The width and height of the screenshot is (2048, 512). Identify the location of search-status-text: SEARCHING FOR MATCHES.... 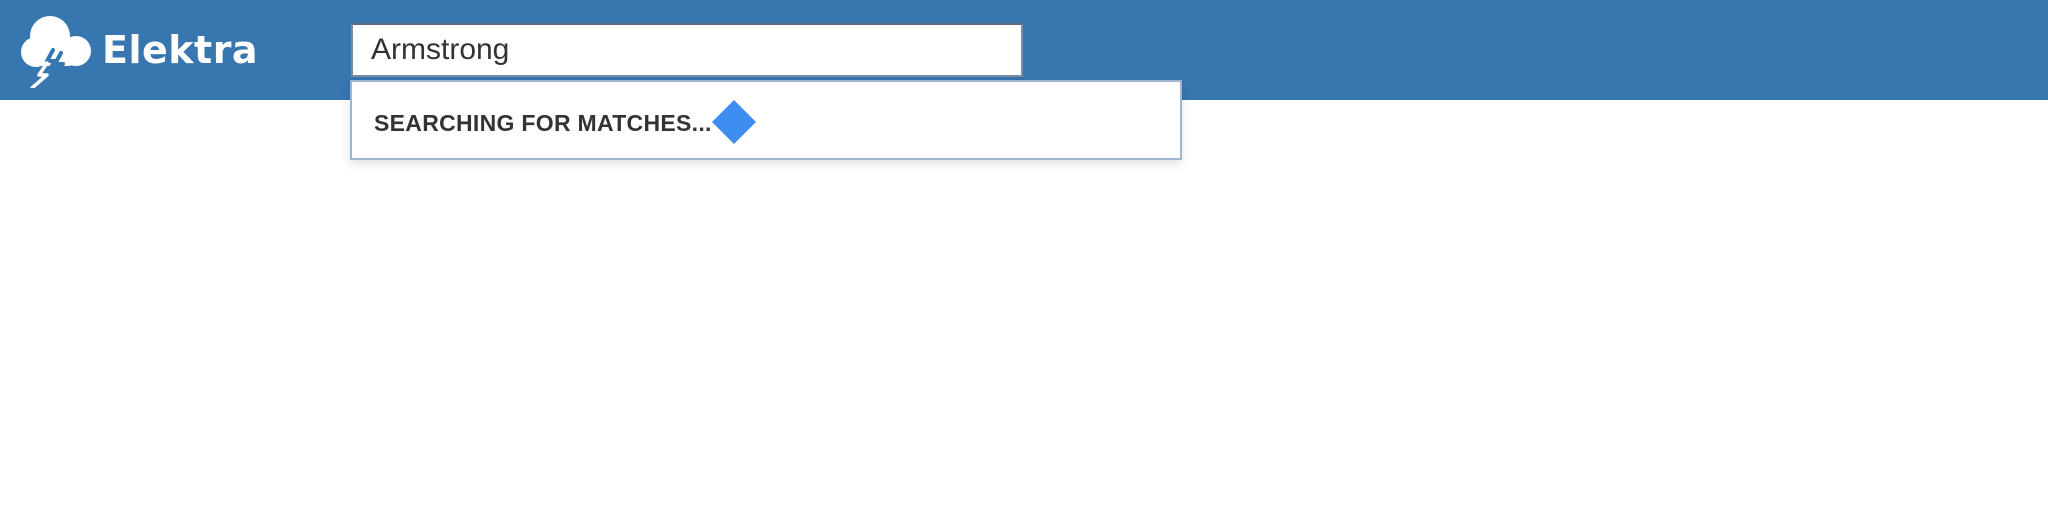
(543, 123).